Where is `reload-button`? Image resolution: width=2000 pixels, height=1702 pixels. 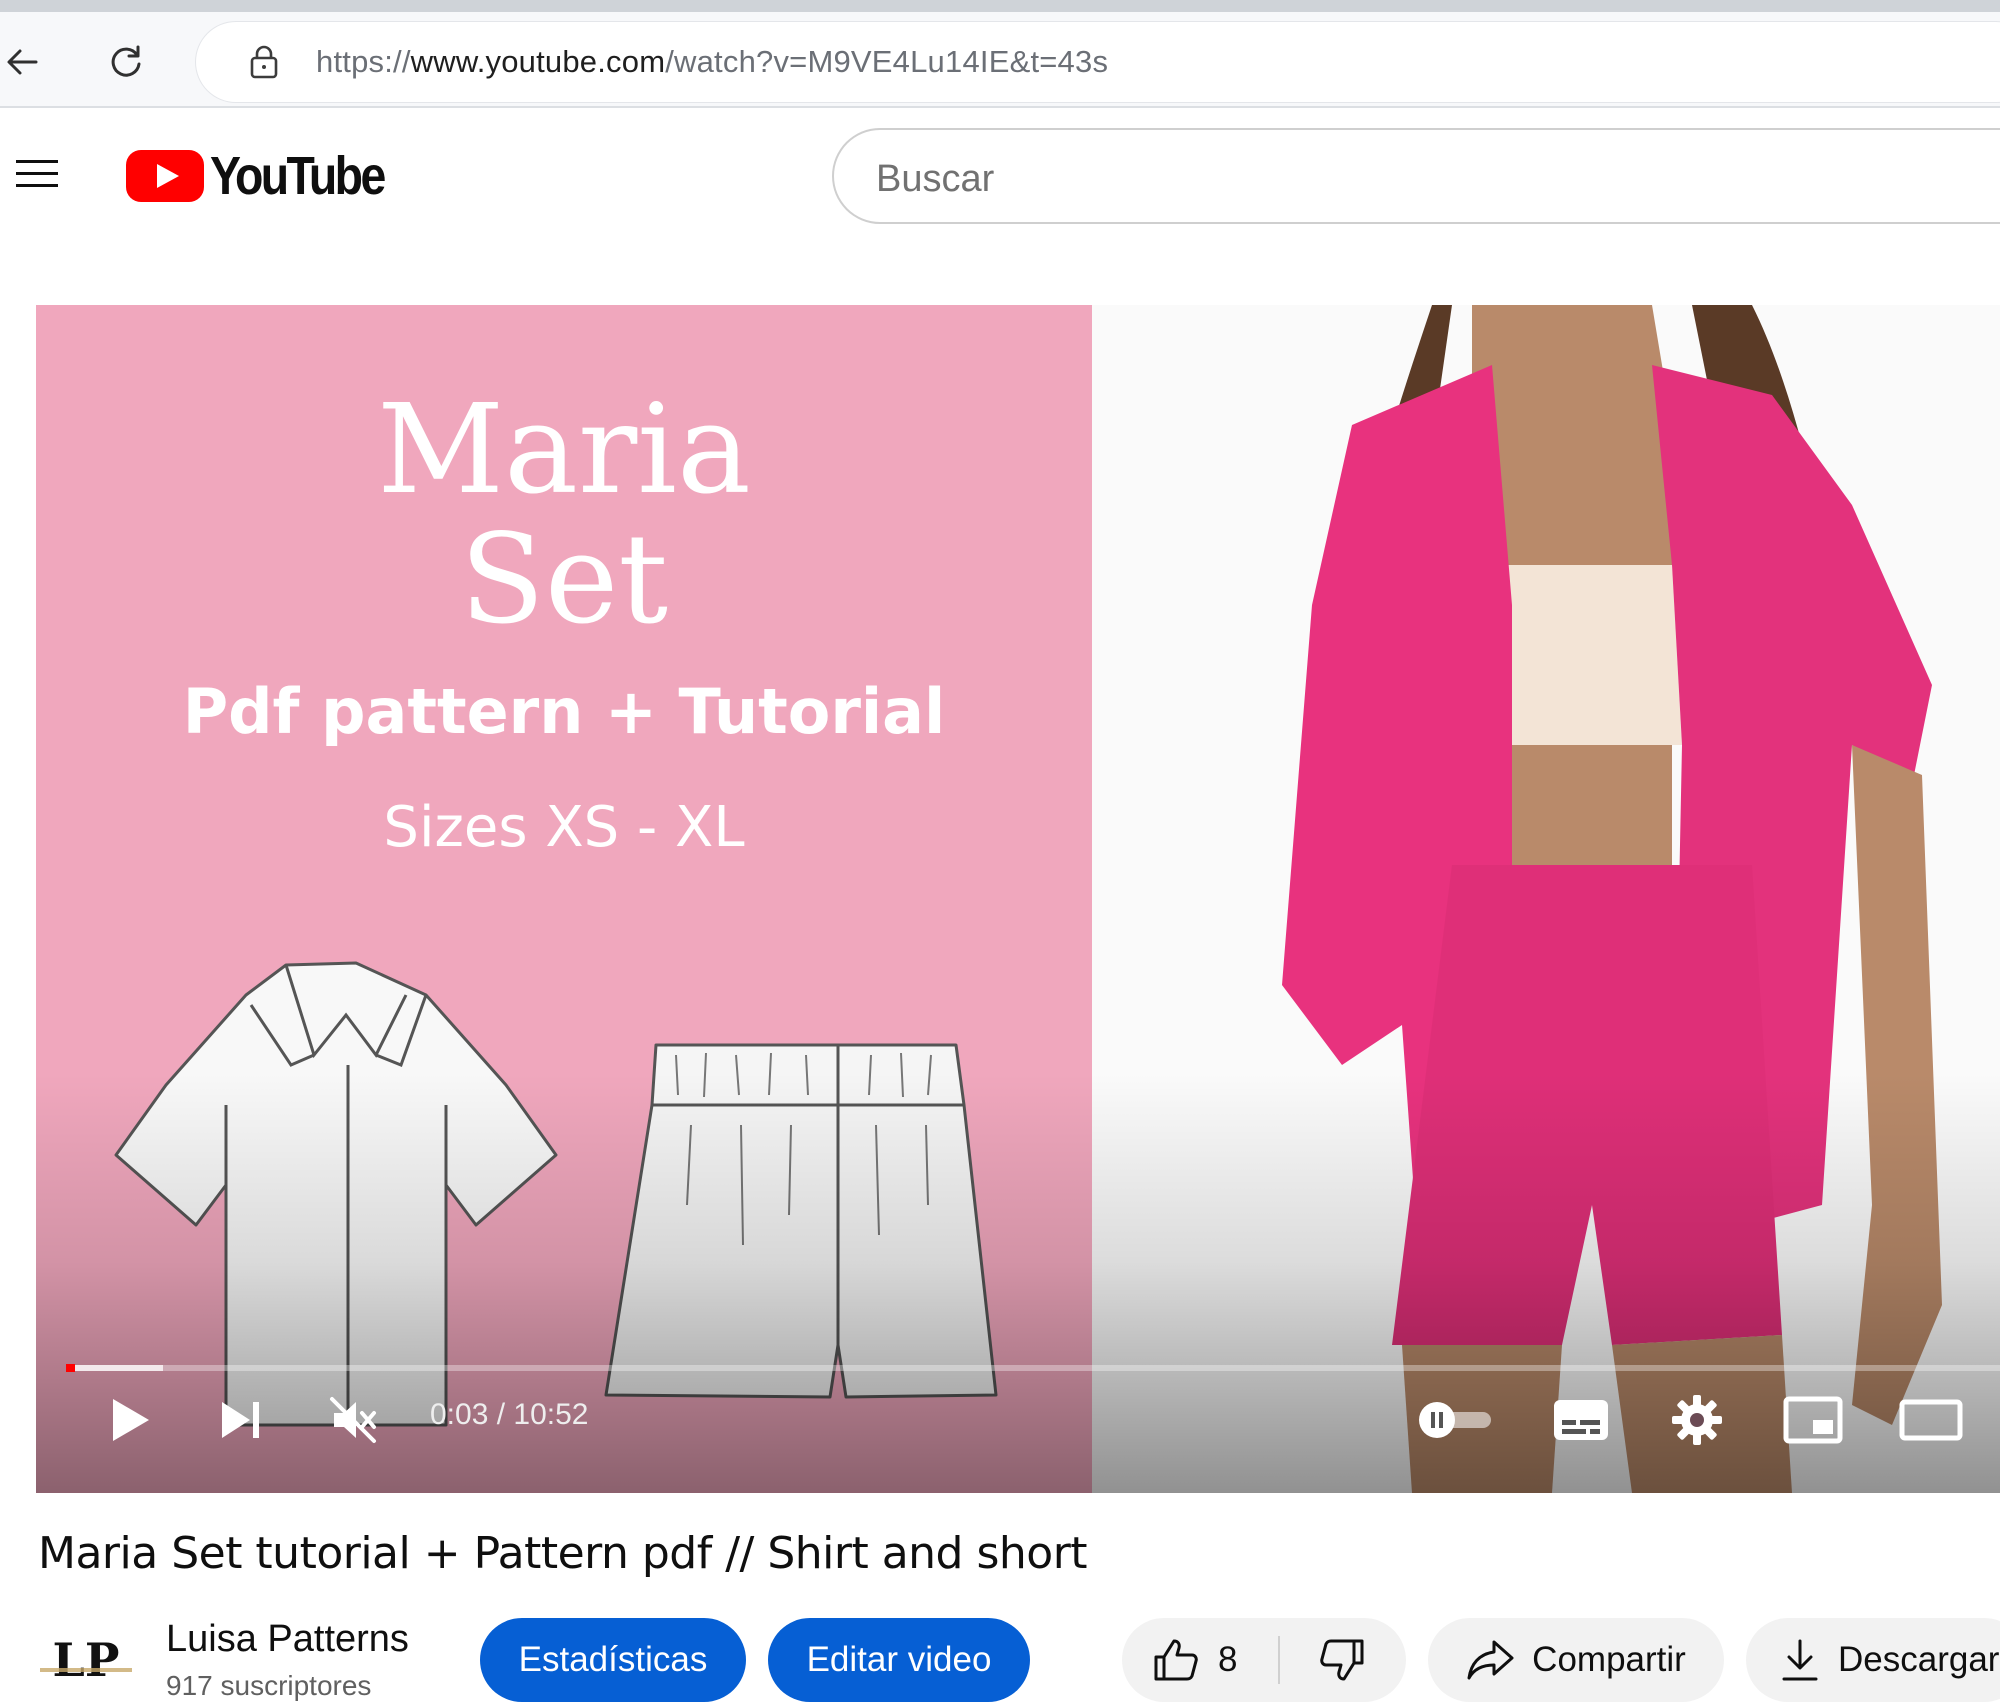 reload-button is located at coordinates (126, 62).